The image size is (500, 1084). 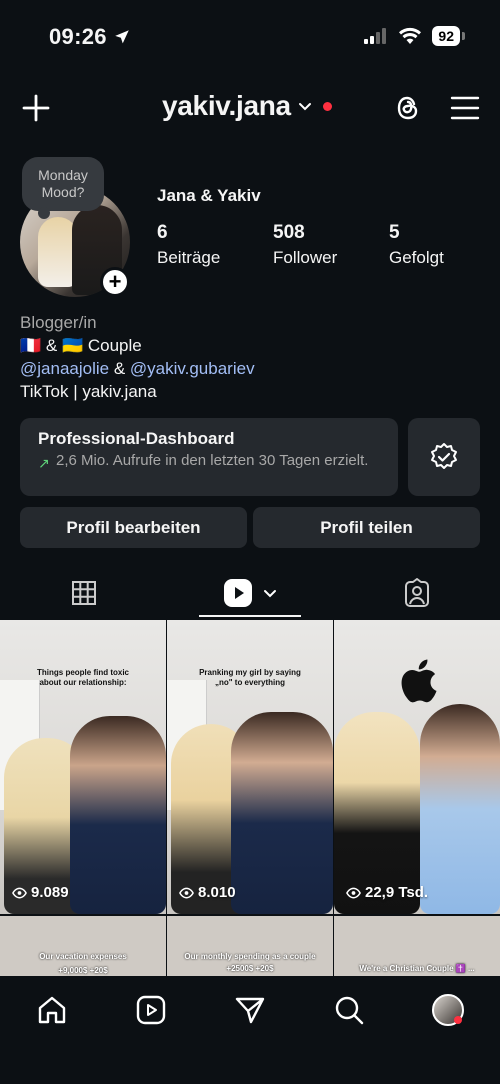 I want to click on apple-logo-icon, so click(x=419, y=681).